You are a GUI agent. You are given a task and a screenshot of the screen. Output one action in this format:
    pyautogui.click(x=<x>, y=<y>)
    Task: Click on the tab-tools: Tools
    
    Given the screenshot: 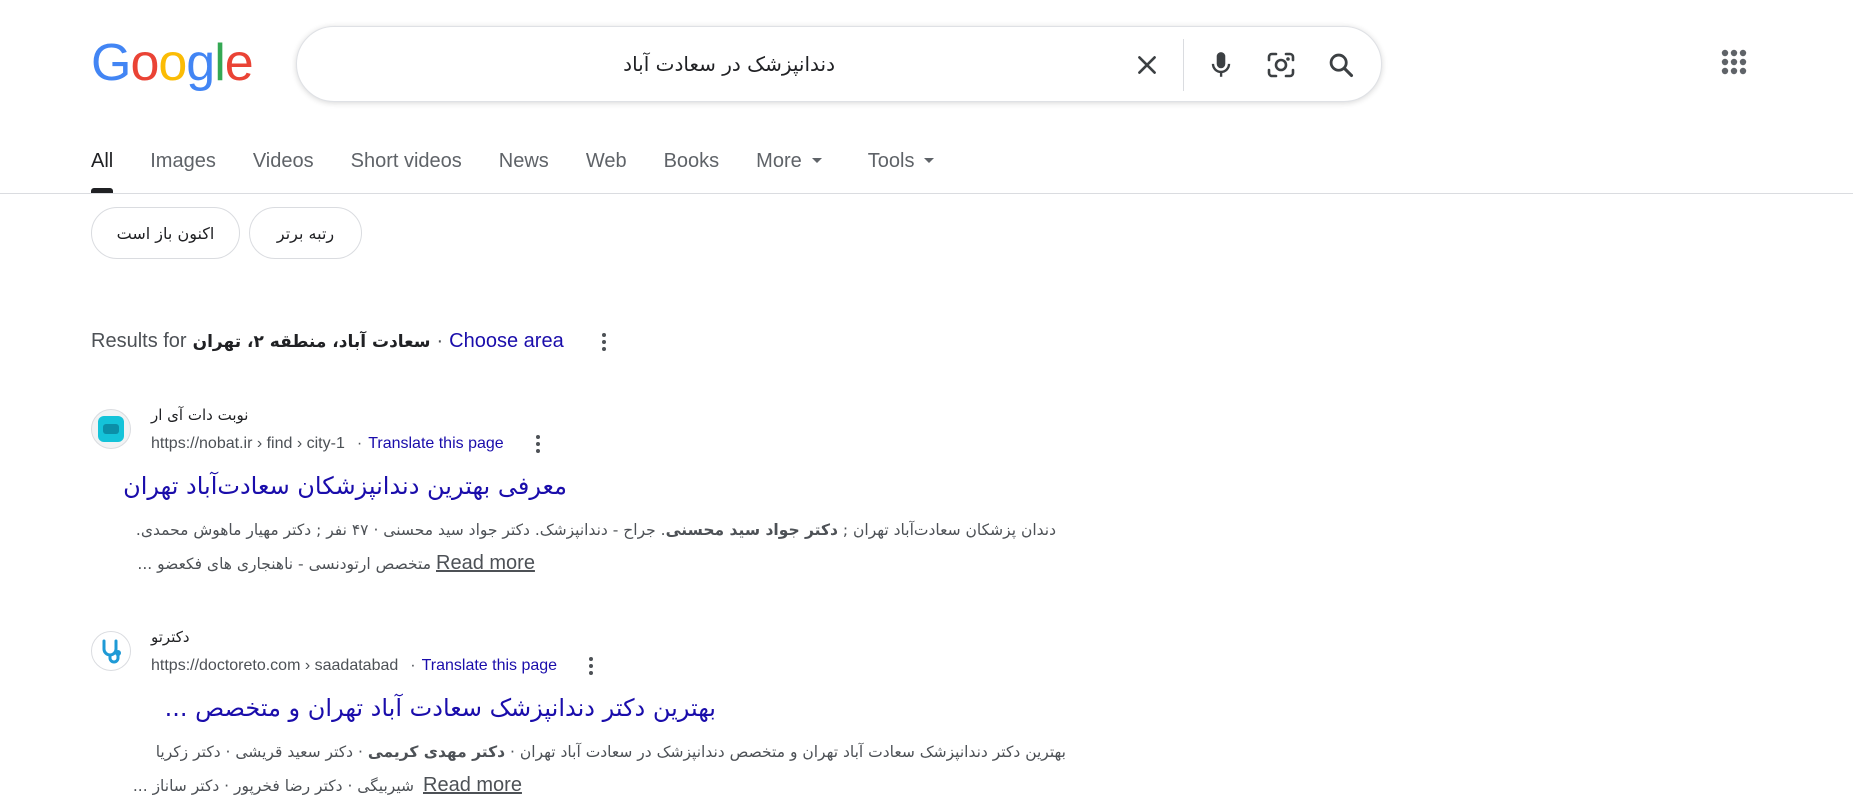 What is the action you would take?
    pyautogui.click(x=901, y=172)
    